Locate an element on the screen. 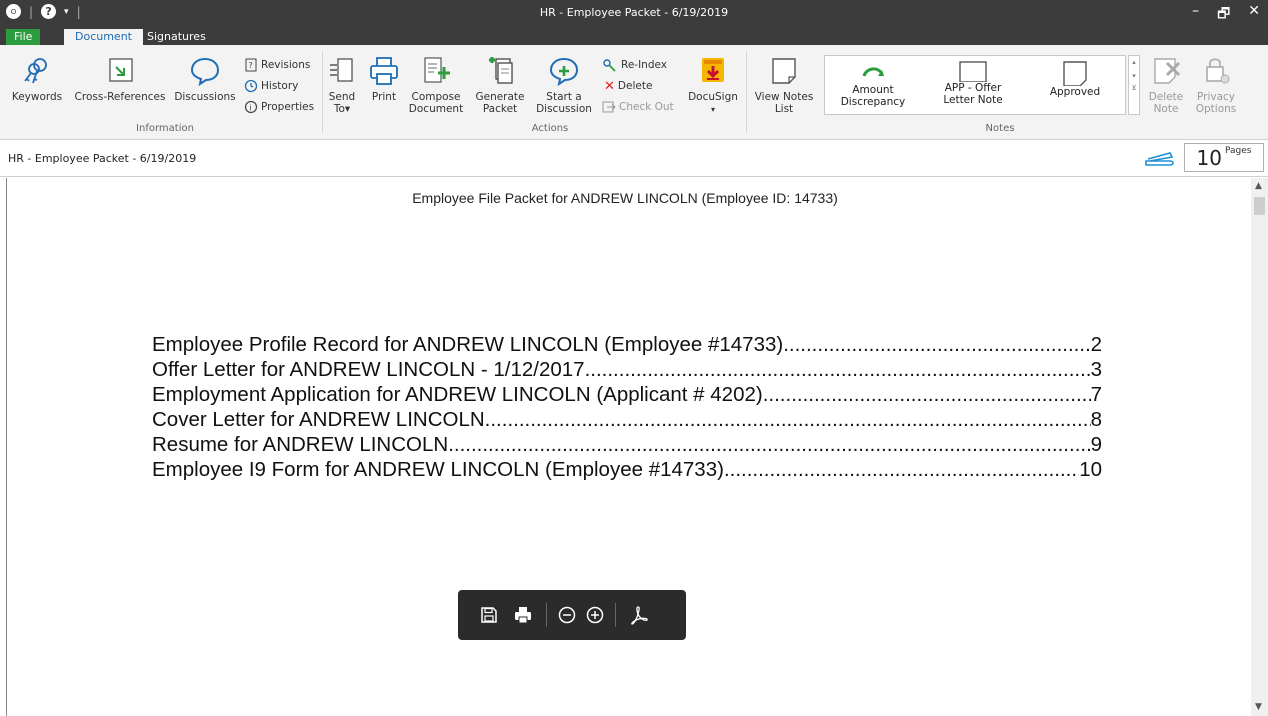  document-title: HR - Employee Packet - 6/19/2019 is located at coordinates (102, 158).